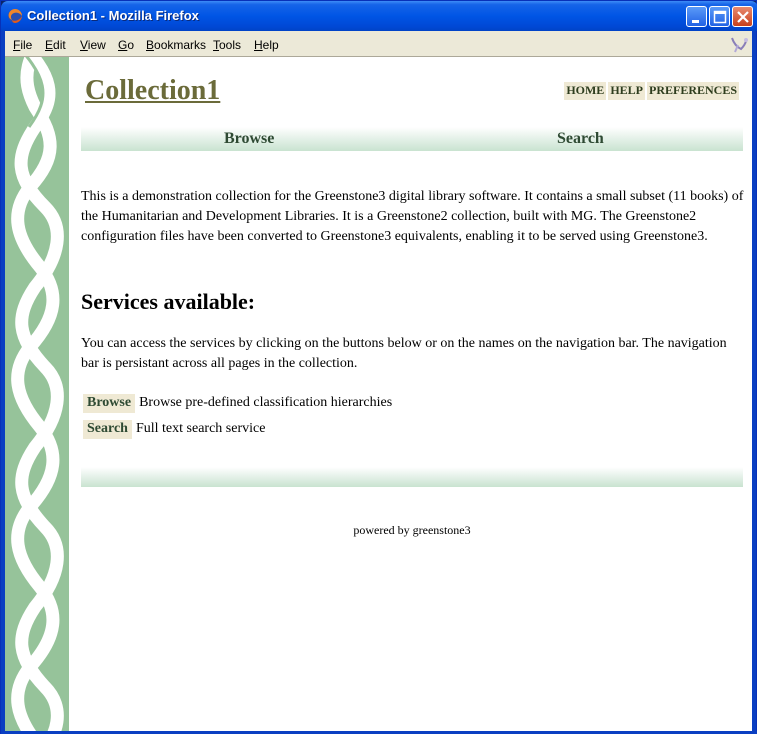 The height and width of the screenshot is (734, 757). Describe the element at coordinates (109, 403) in the screenshot. I see `browse-service-button: Browse` at that location.